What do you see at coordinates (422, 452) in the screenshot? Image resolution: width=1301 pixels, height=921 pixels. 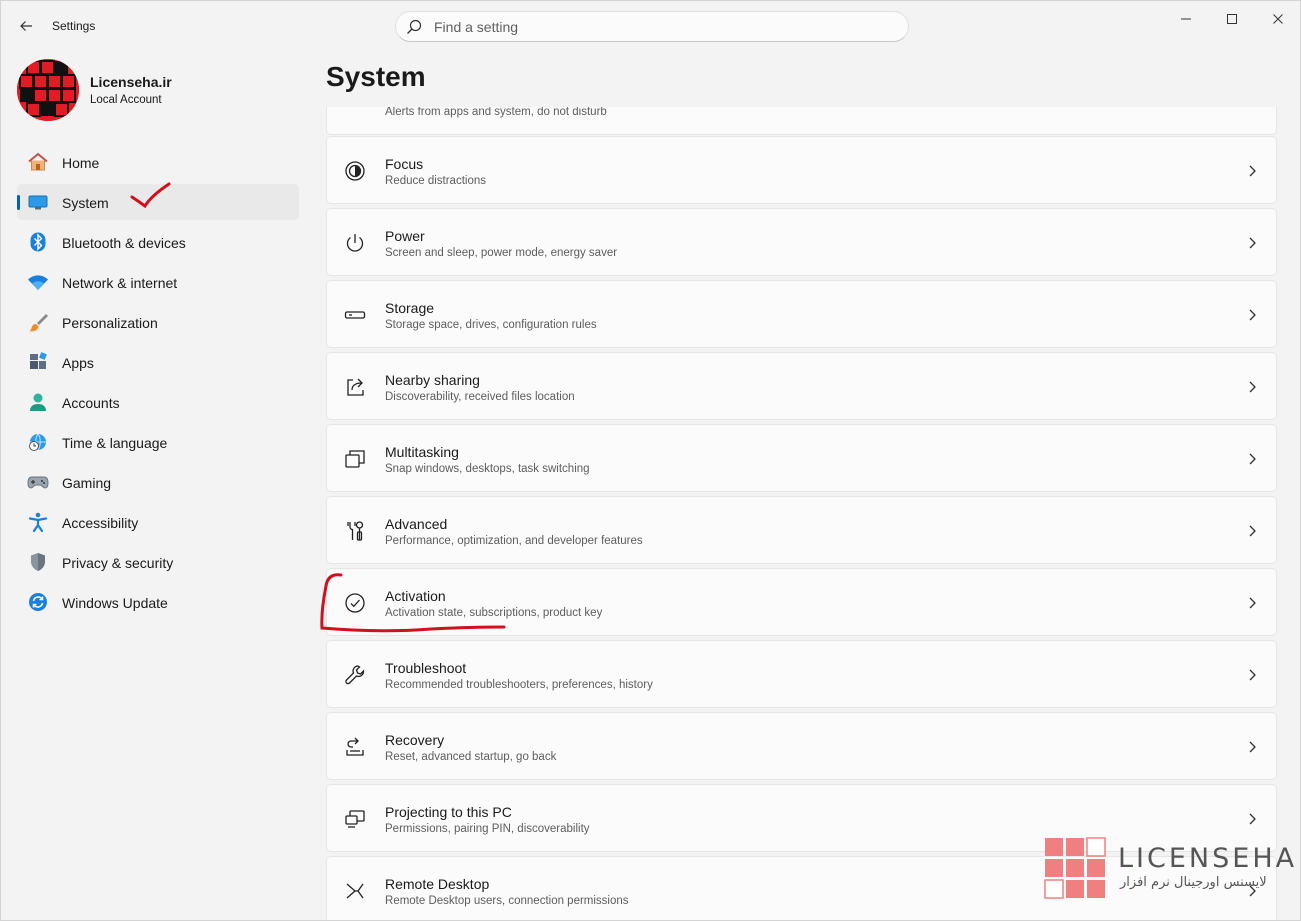 I see `card-title: Multitasking` at bounding box center [422, 452].